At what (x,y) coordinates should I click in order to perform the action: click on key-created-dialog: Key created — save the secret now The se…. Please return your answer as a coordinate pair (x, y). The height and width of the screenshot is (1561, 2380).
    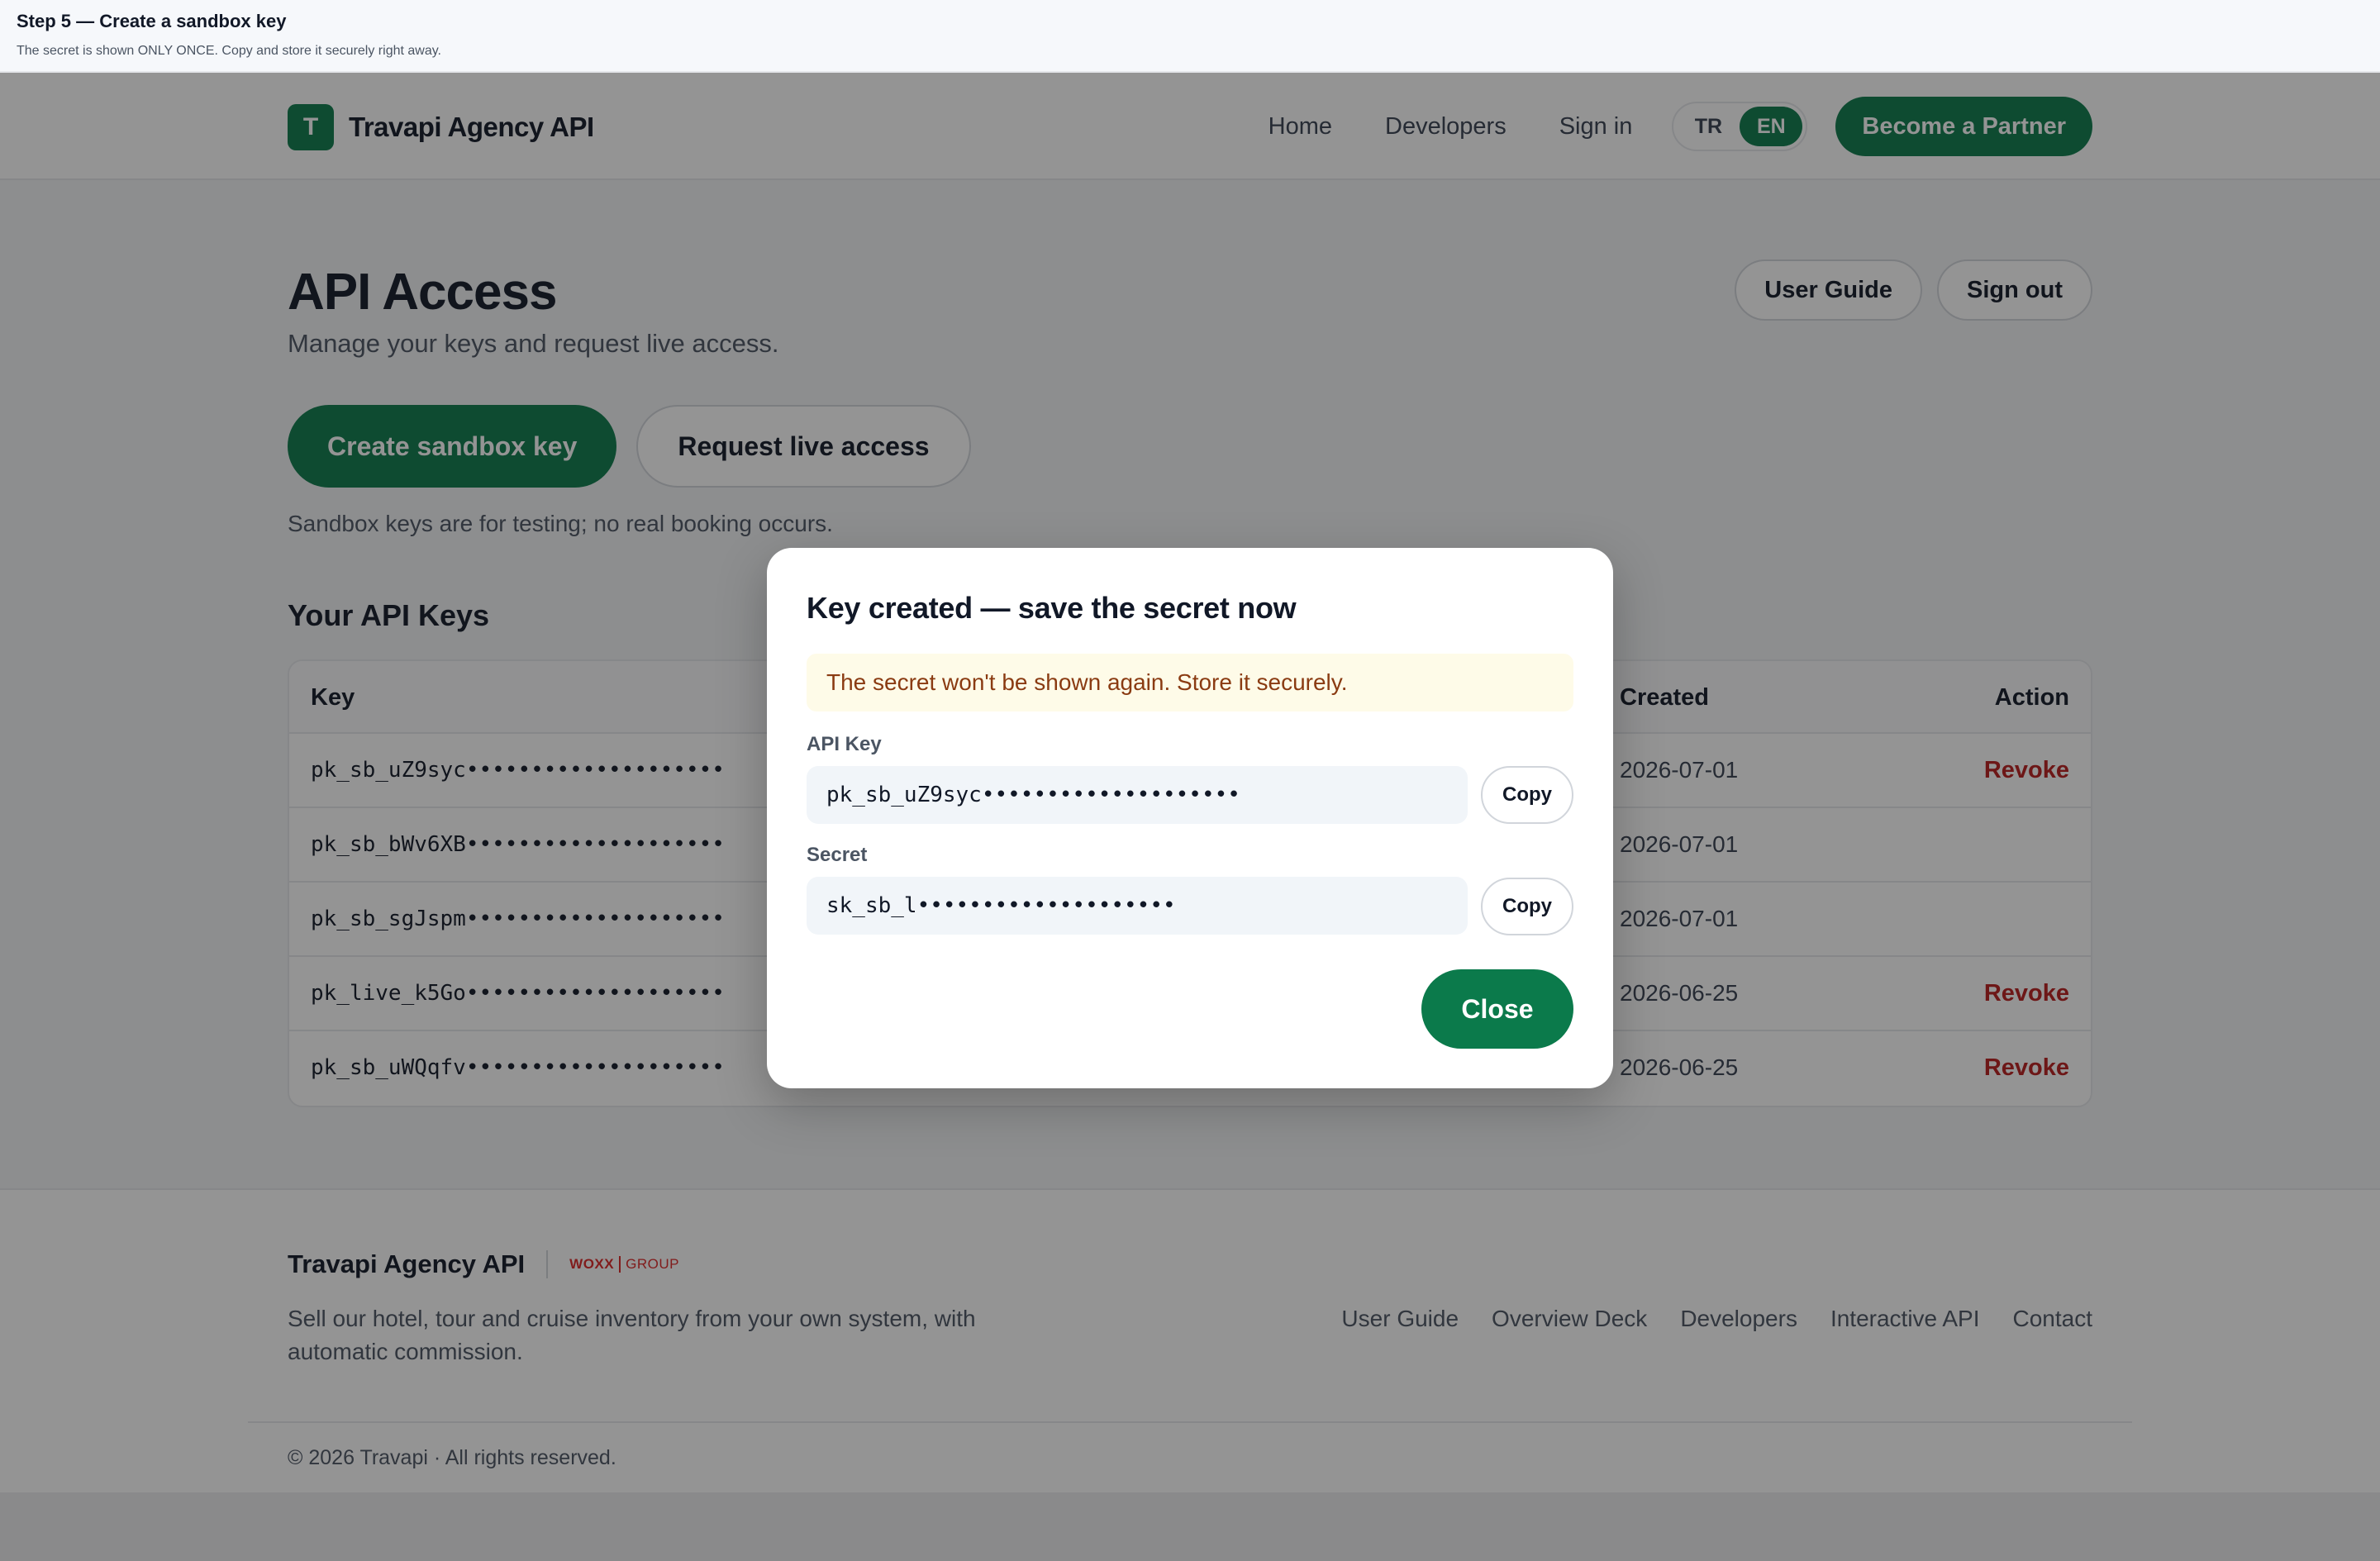
    Looking at the image, I should click on (1190, 818).